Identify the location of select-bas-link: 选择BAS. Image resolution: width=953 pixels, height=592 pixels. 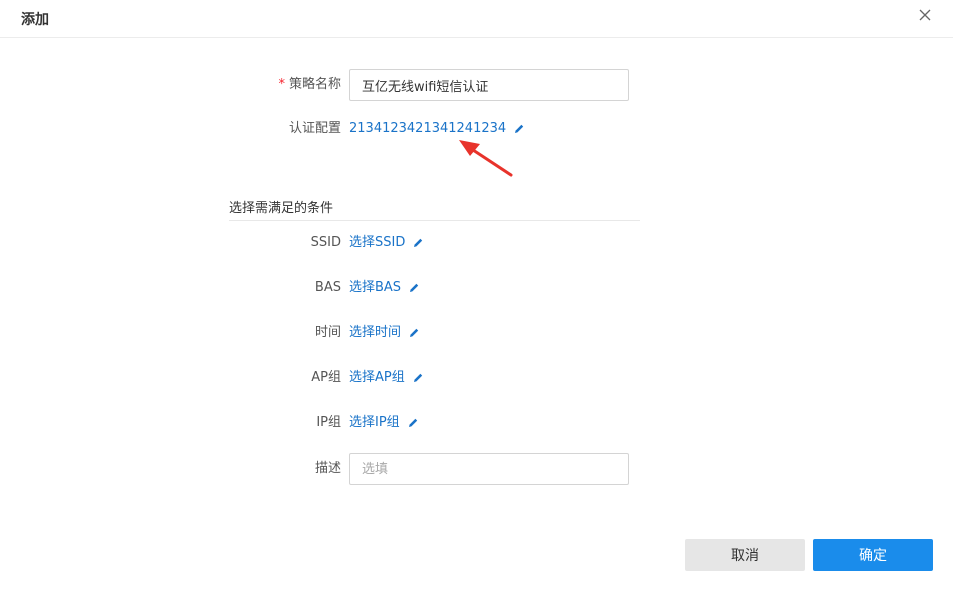
(375, 288).